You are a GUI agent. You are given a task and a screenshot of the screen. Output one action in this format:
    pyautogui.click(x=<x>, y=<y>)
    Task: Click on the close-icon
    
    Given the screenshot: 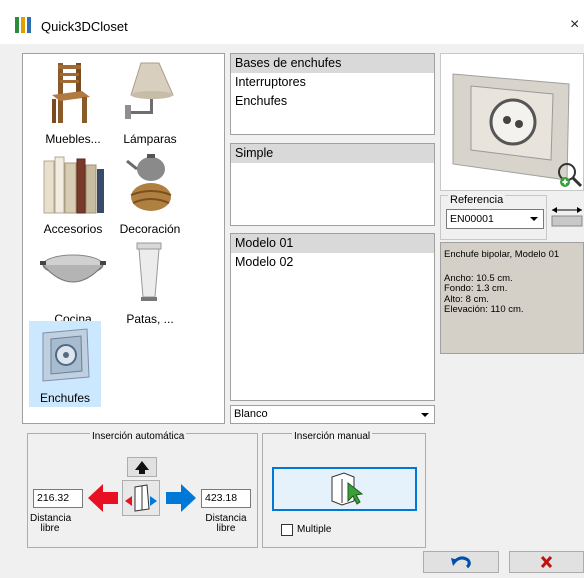 What is the action you would take?
    pyautogui.click(x=546, y=562)
    